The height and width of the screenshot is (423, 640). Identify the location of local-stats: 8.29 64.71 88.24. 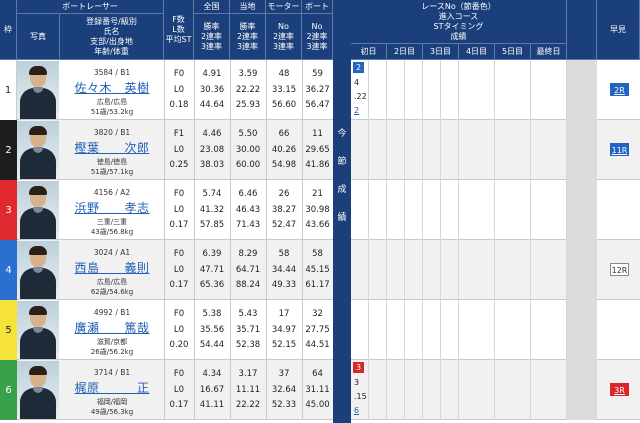
(248, 269).